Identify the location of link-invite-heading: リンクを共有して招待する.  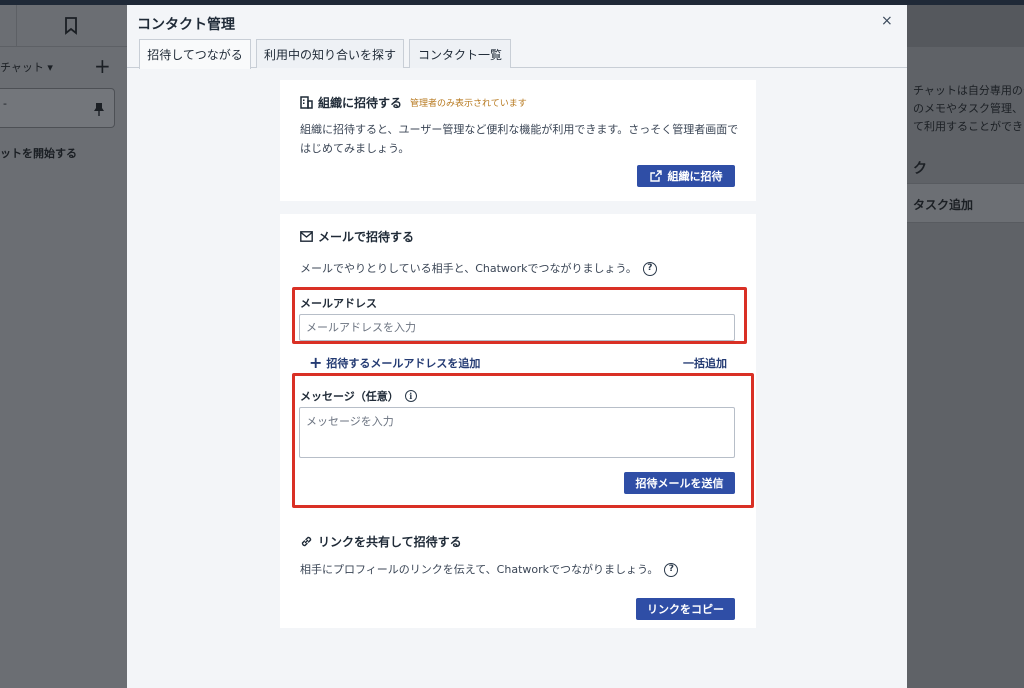
(381, 541).